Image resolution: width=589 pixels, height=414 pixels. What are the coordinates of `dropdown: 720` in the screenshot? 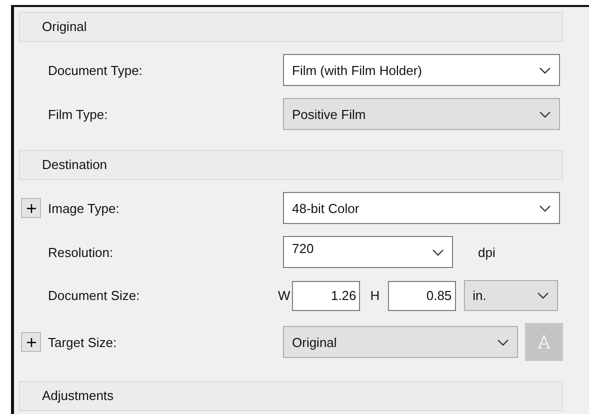 It's located at (368, 252).